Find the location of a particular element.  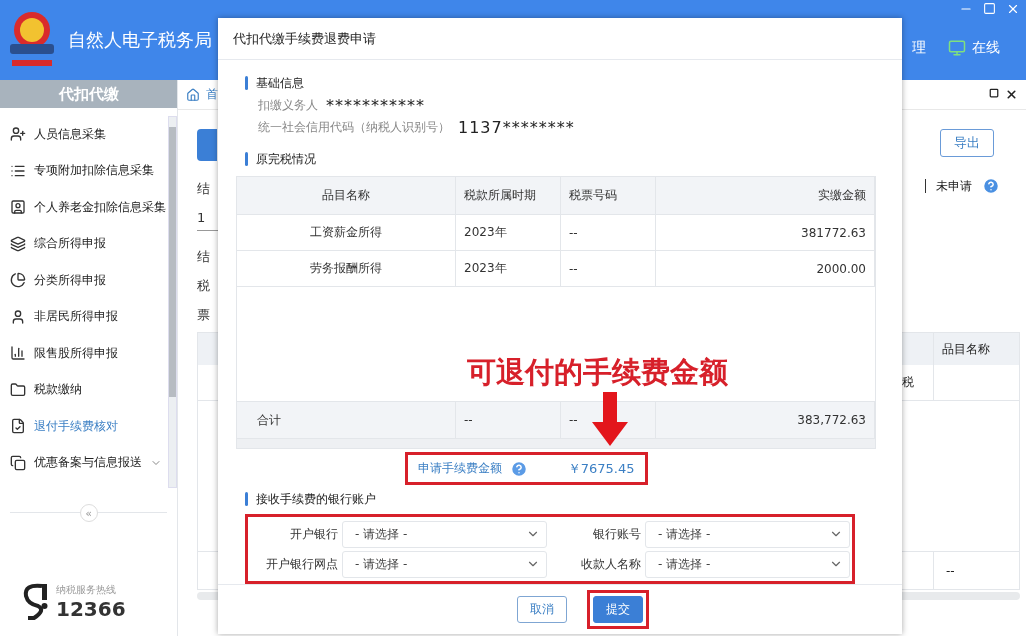

person-icon is located at coordinates (18, 316).